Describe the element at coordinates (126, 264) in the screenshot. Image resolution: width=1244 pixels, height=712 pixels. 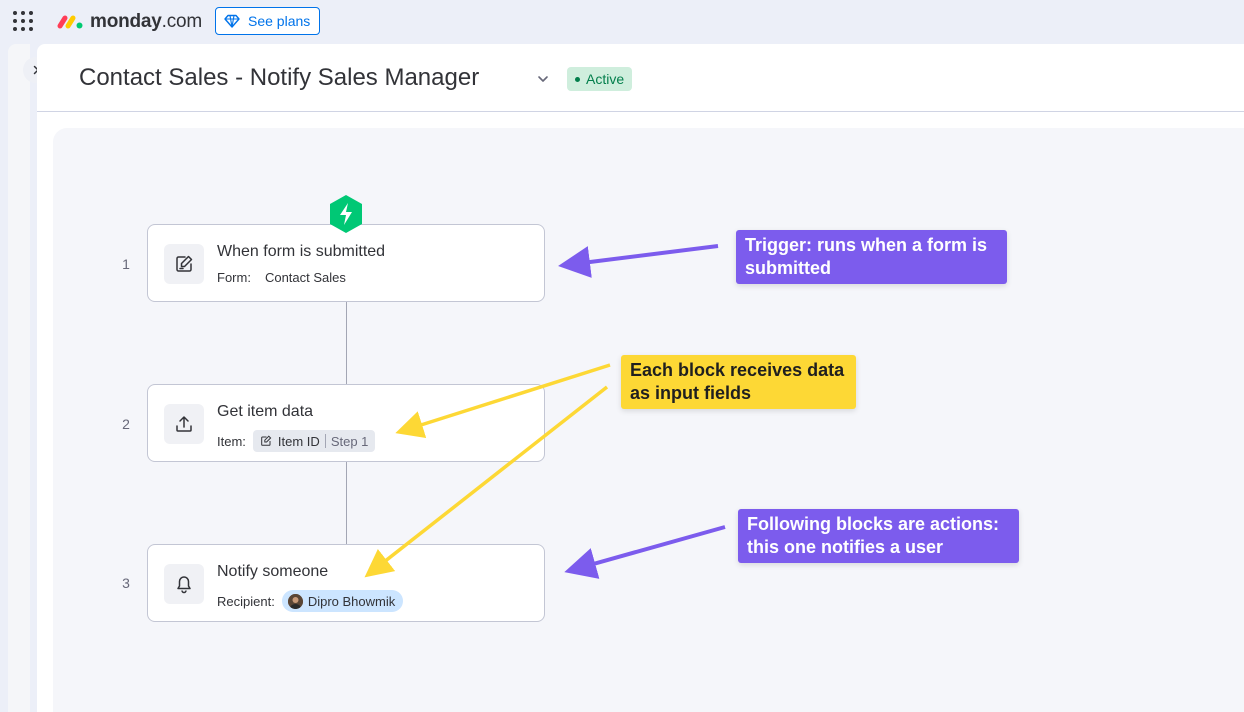
I see `step-number: 1` at that location.